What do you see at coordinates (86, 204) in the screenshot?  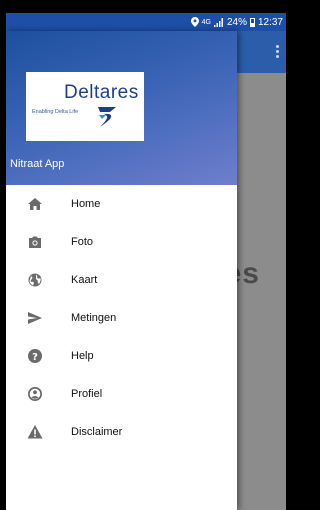 I see `menu-item-label: Home` at bounding box center [86, 204].